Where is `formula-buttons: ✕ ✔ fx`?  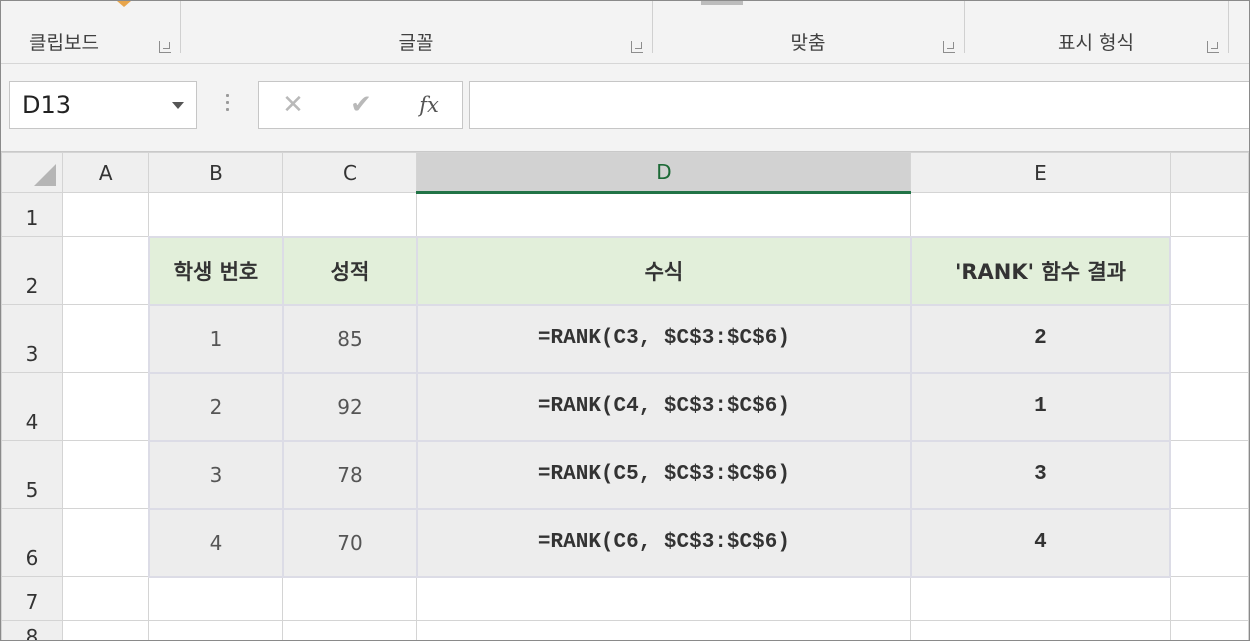 formula-buttons: ✕ ✔ fx is located at coordinates (360, 105).